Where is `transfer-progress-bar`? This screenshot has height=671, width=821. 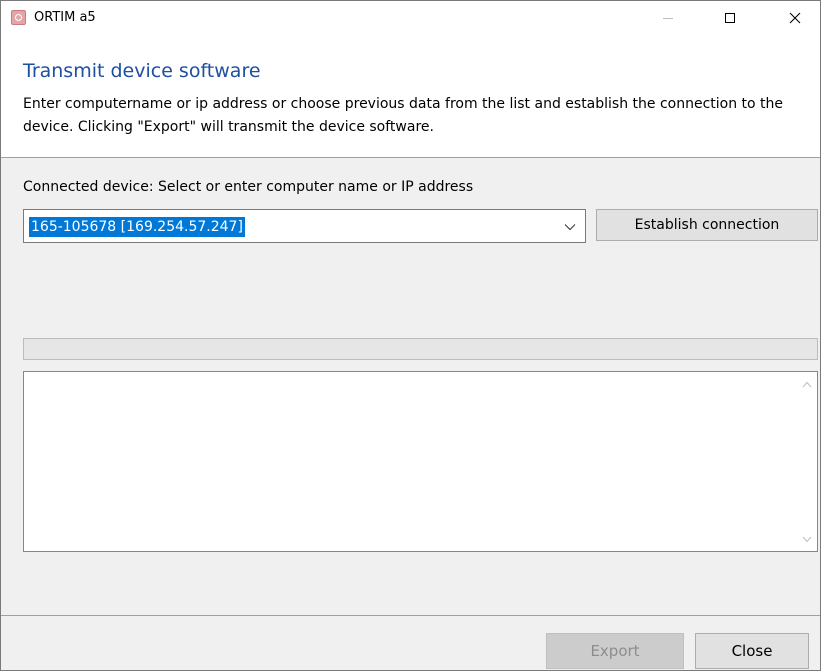 transfer-progress-bar is located at coordinates (420, 349).